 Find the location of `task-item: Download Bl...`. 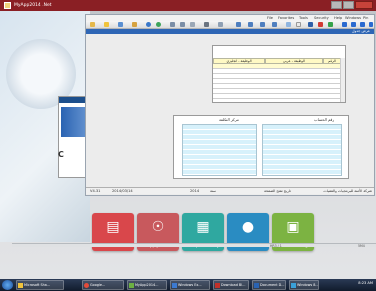

task-item: Download Bl... is located at coordinates (231, 285).